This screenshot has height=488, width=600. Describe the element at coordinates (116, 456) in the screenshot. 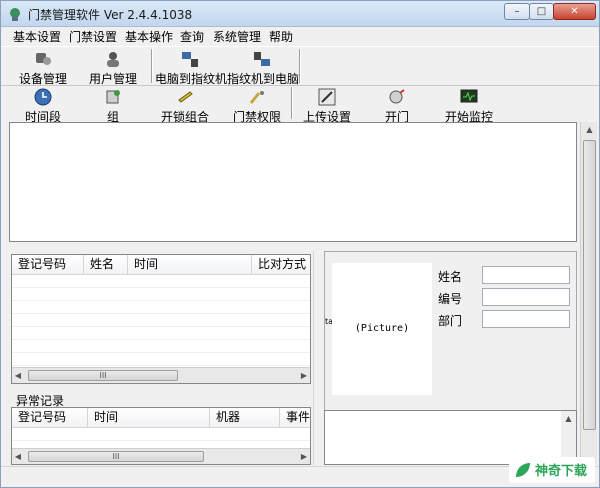

I see `abnormal-scroll-thumb: III` at that location.